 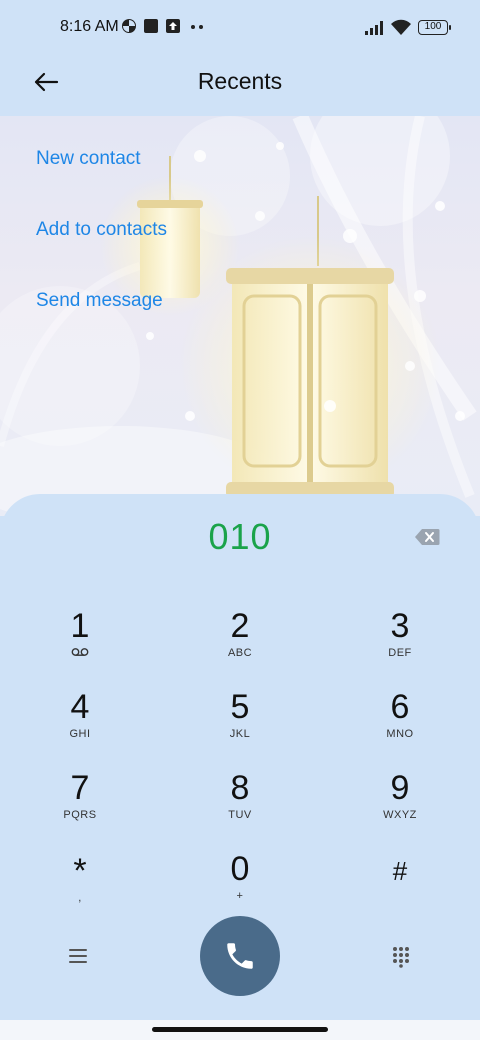 I want to click on key-4: 4 GHI, so click(x=80, y=723).